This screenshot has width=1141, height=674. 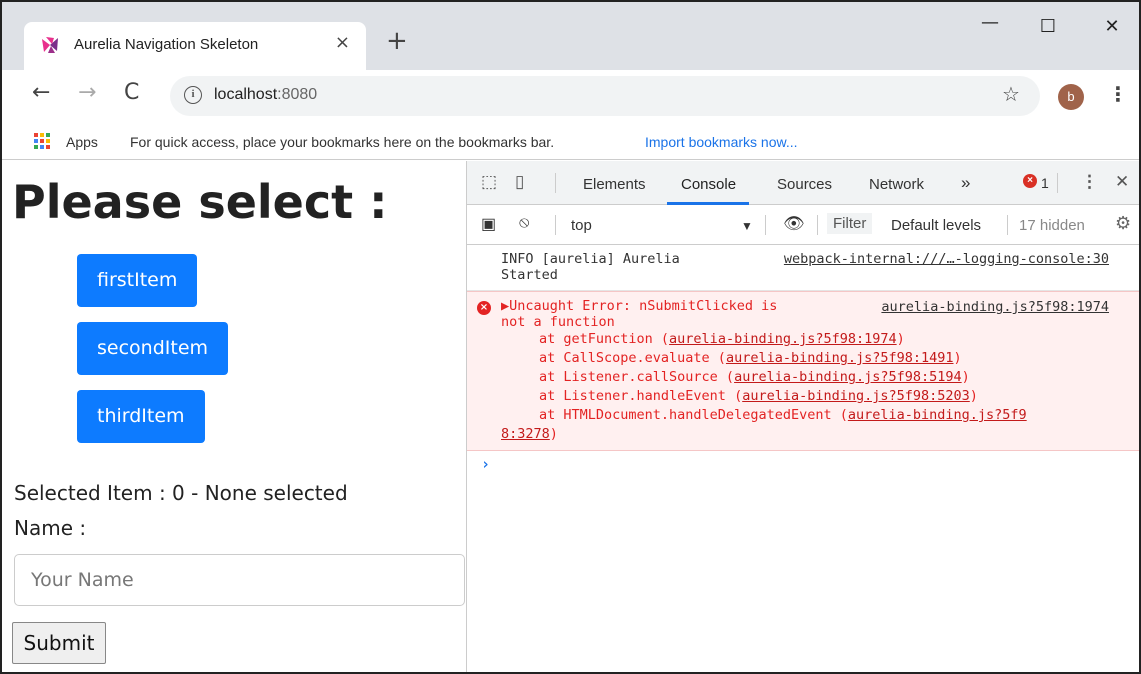 What do you see at coordinates (239, 580) in the screenshot?
I see `name-input: Your Name` at bounding box center [239, 580].